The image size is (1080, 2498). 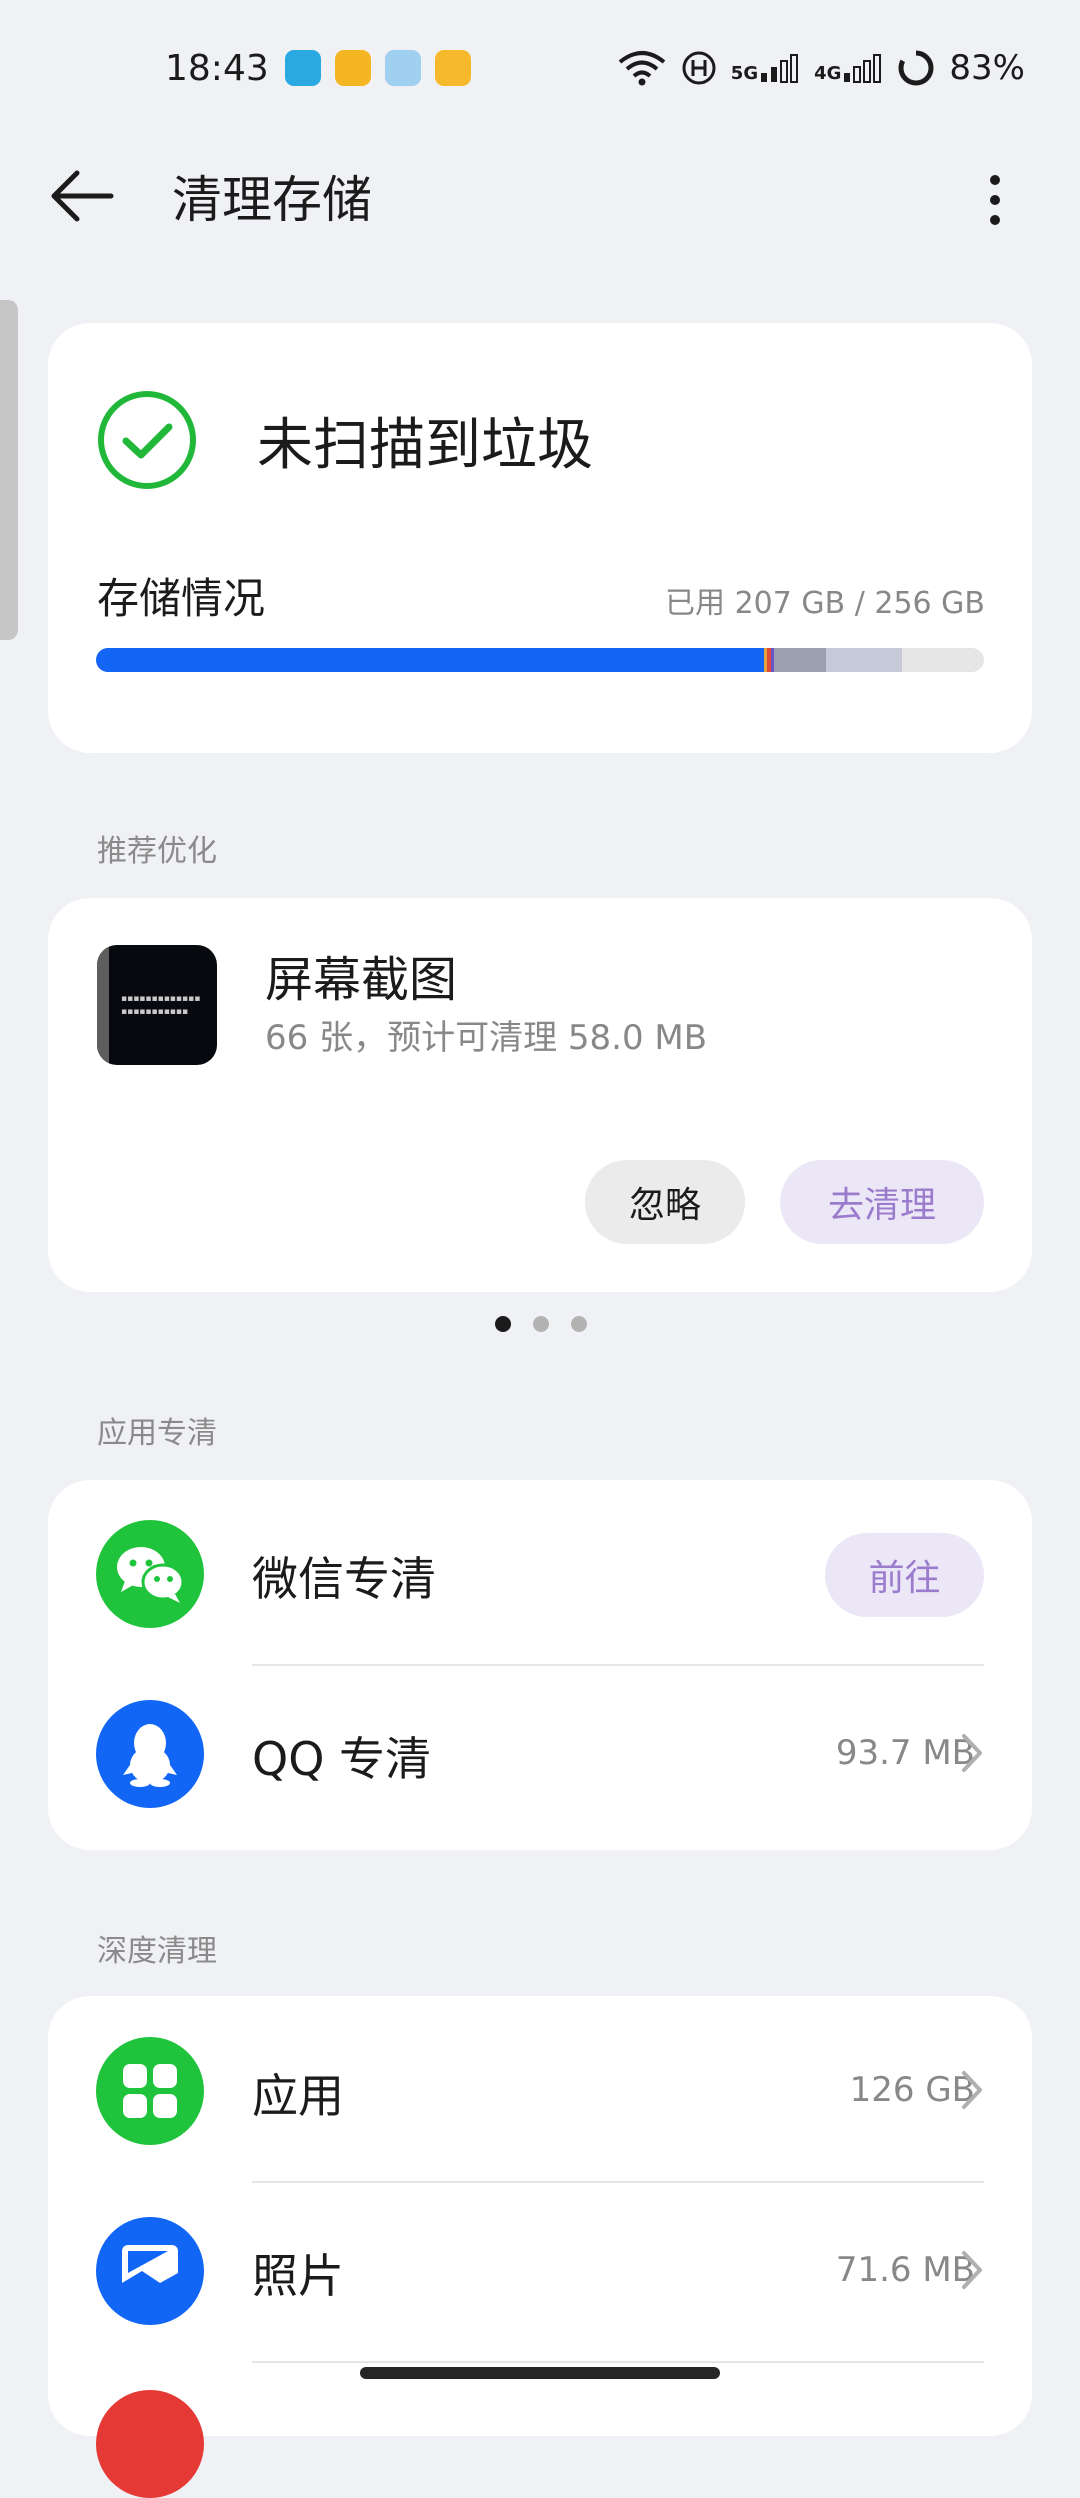 What do you see at coordinates (882, 1202) in the screenshot?
I see `go-clean-button: 去清理` at bounding box center [882, 1202].